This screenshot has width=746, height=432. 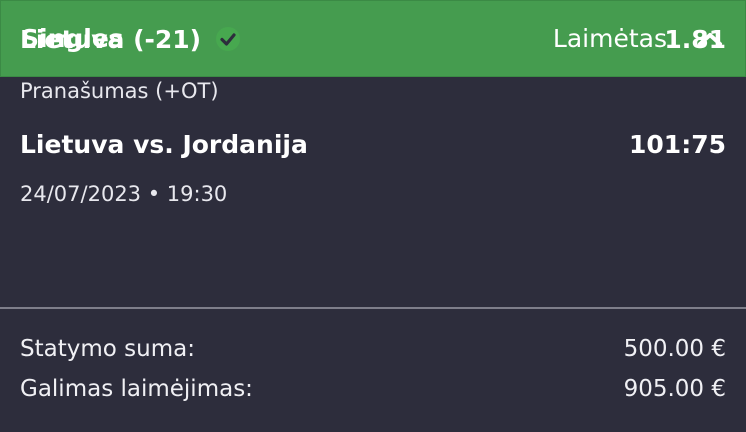 What do you see at coordinates (111, 39) in the screenshot?
I see `selection-name: Lietuva (-21)` at bounding box center [111, 39].